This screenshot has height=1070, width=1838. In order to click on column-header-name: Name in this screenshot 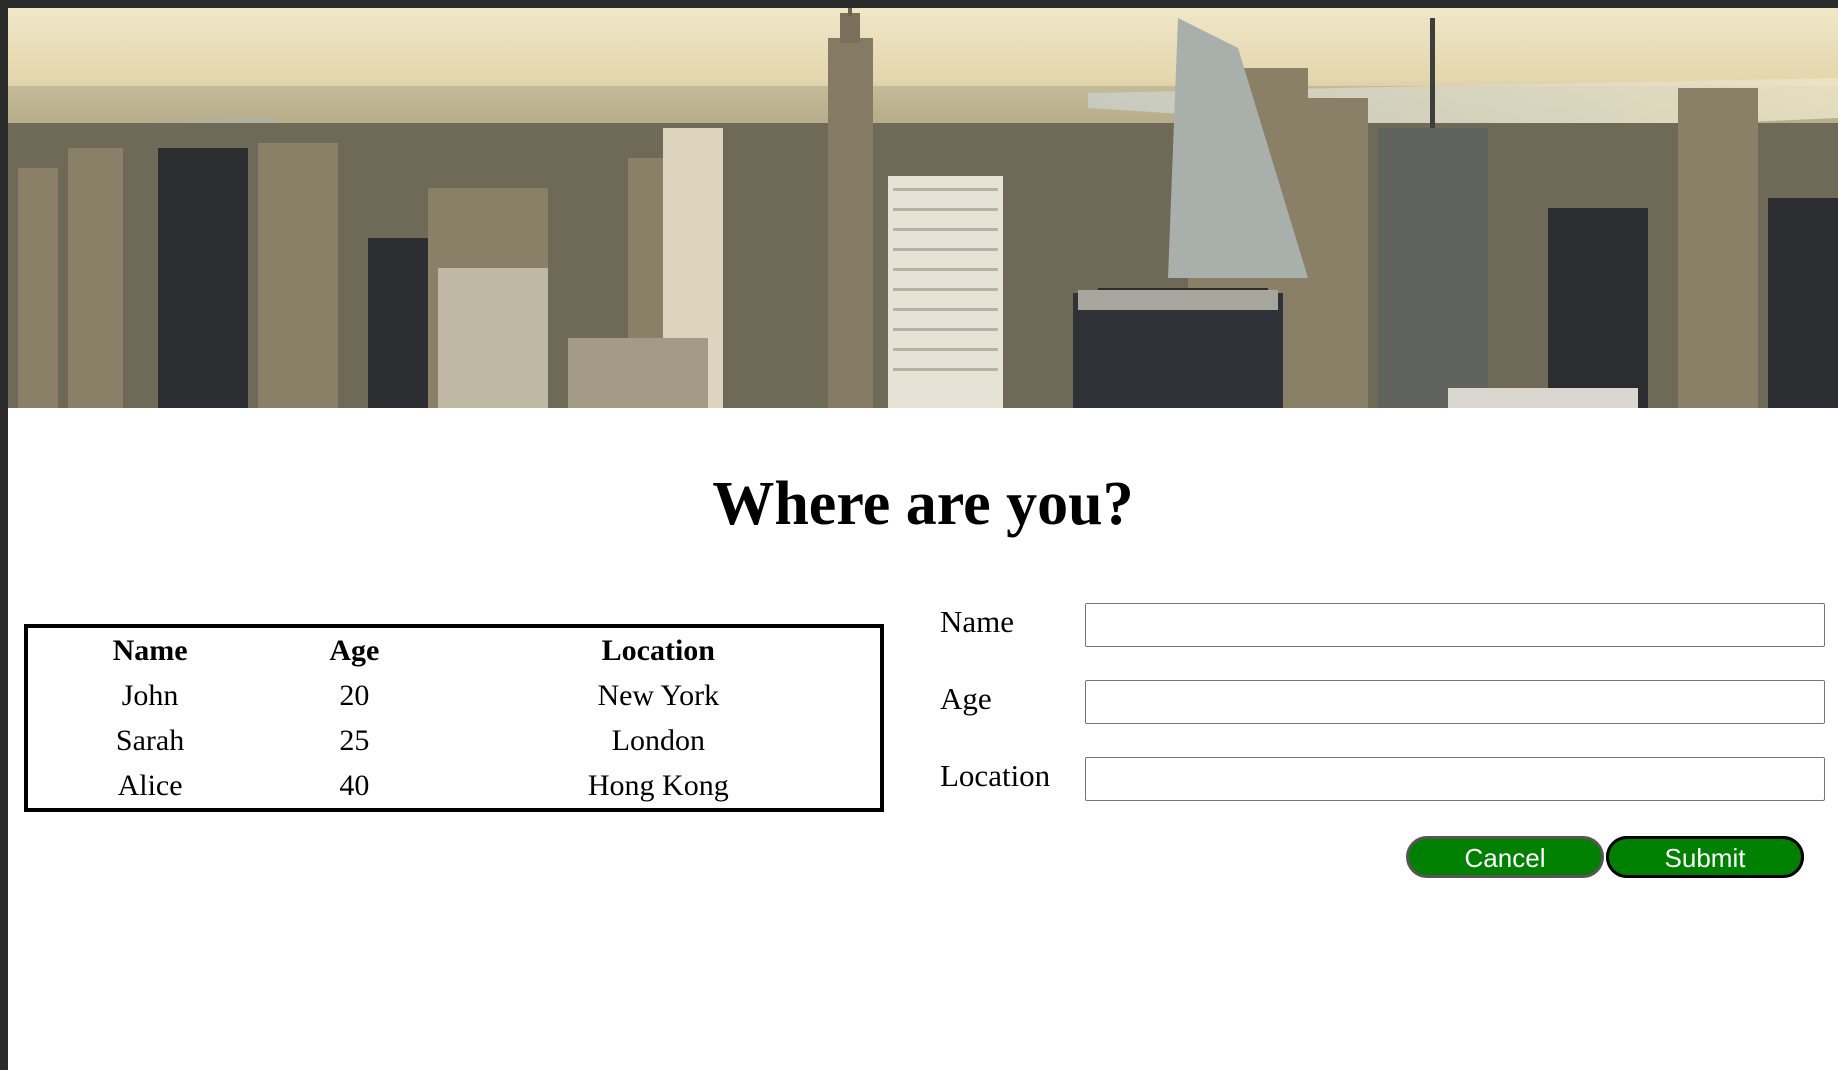, I will do `click(150, 650)`.